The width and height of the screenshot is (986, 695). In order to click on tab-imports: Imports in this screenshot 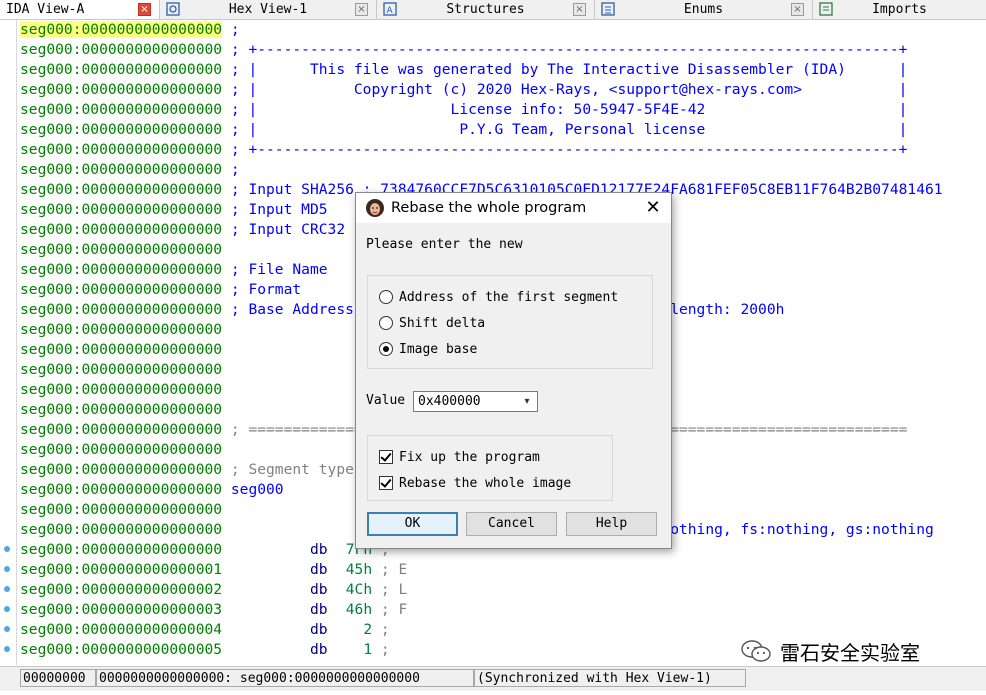, I will do `click(899, 9)`.